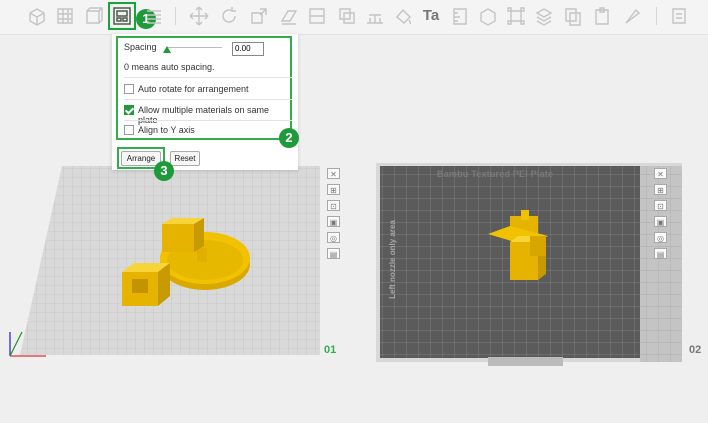 The width and height of the screenshot is (708, 423). Describe the element at coordinates (164, 171) in the screenshot. I see `callout-3: 3` at that location.